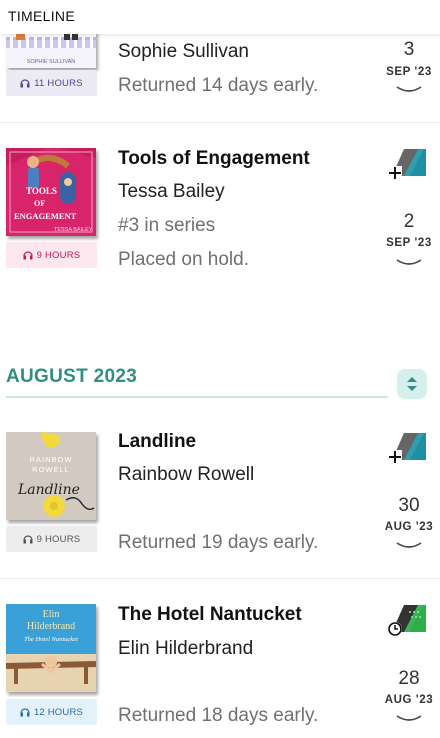  I want to click on cover-author-line-2: Hilderbrand, so click(51, 626).